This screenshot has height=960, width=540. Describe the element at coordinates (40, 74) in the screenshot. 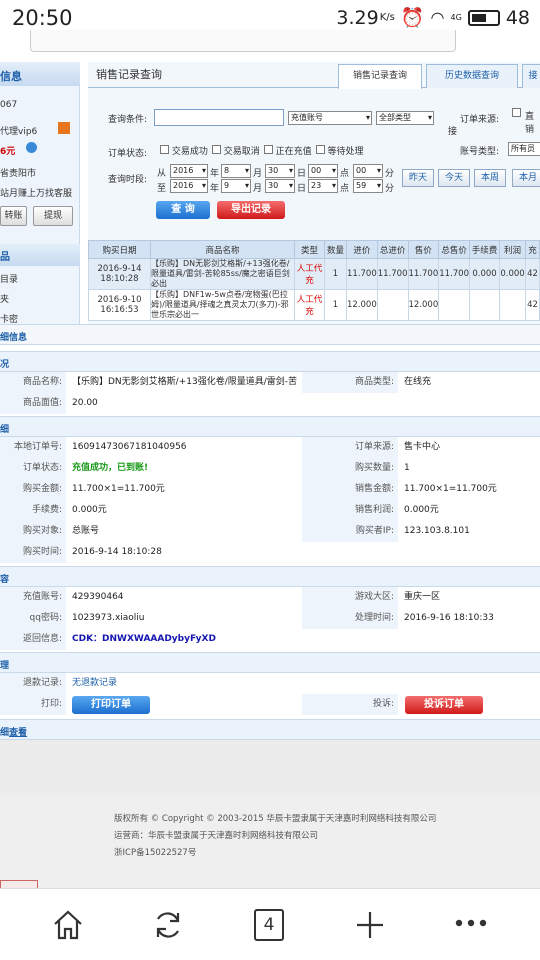

I see `left-panel-title: 信息` at that location.